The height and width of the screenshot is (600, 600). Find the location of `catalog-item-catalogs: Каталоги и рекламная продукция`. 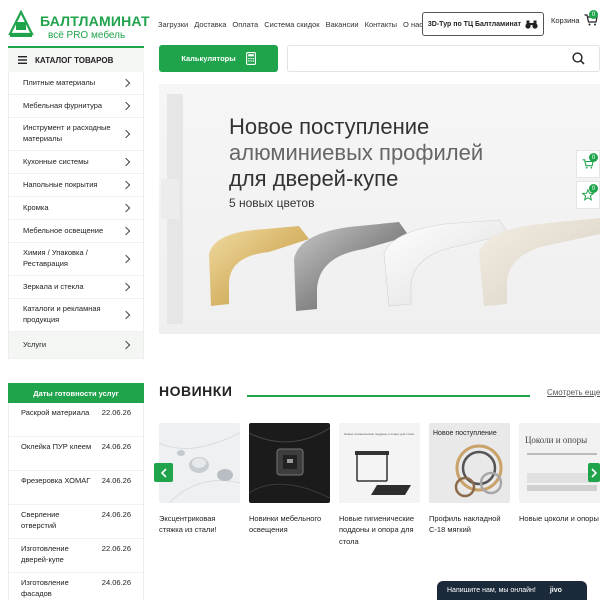

catalog-item-catalogs: Каталоги и рекламная продукция is located at coordinates (76, 315).